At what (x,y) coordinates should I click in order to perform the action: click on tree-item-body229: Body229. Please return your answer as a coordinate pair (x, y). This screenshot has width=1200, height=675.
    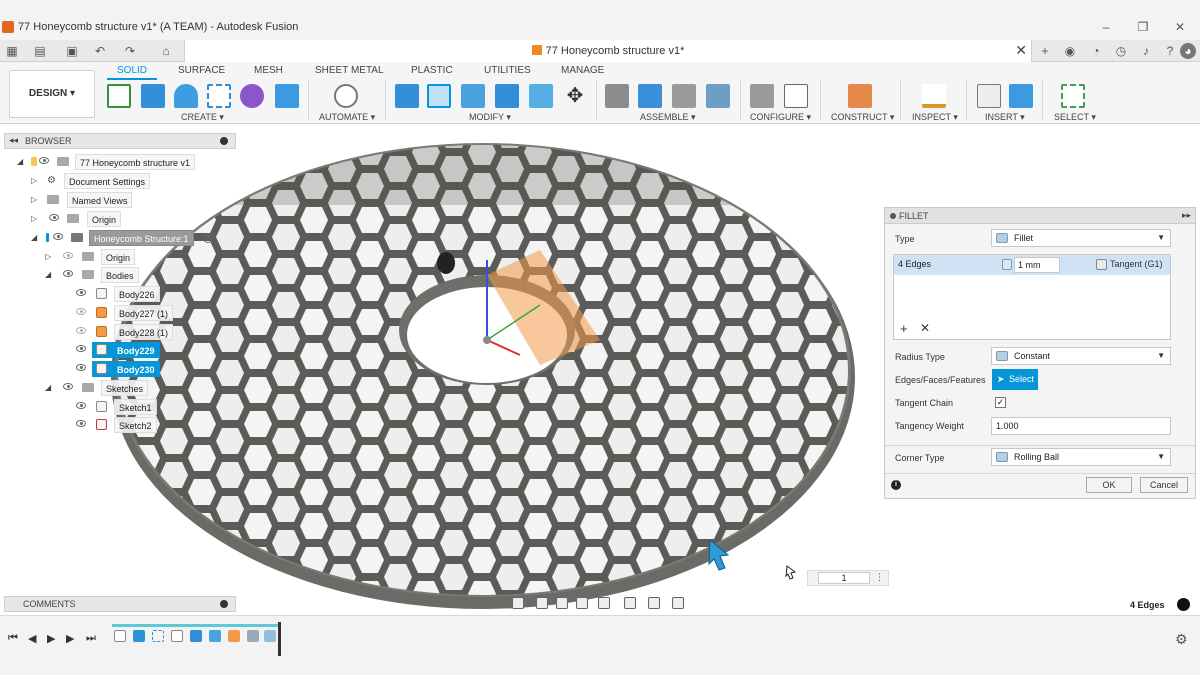
    Looking at the image, I should click on (131, 350).